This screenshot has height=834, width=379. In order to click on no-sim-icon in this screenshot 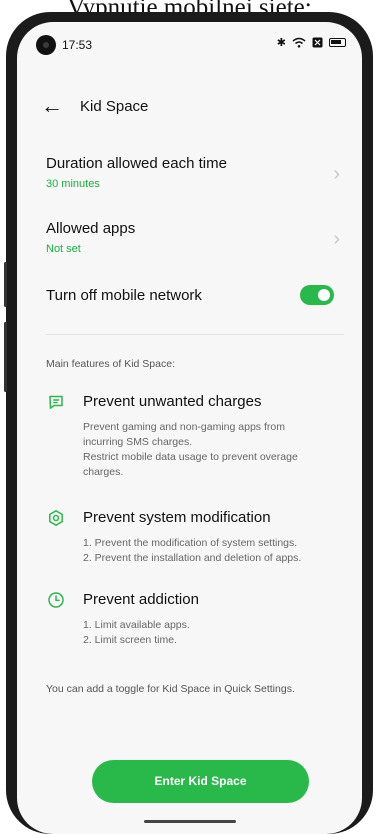, I will do `click(317, 42)`.